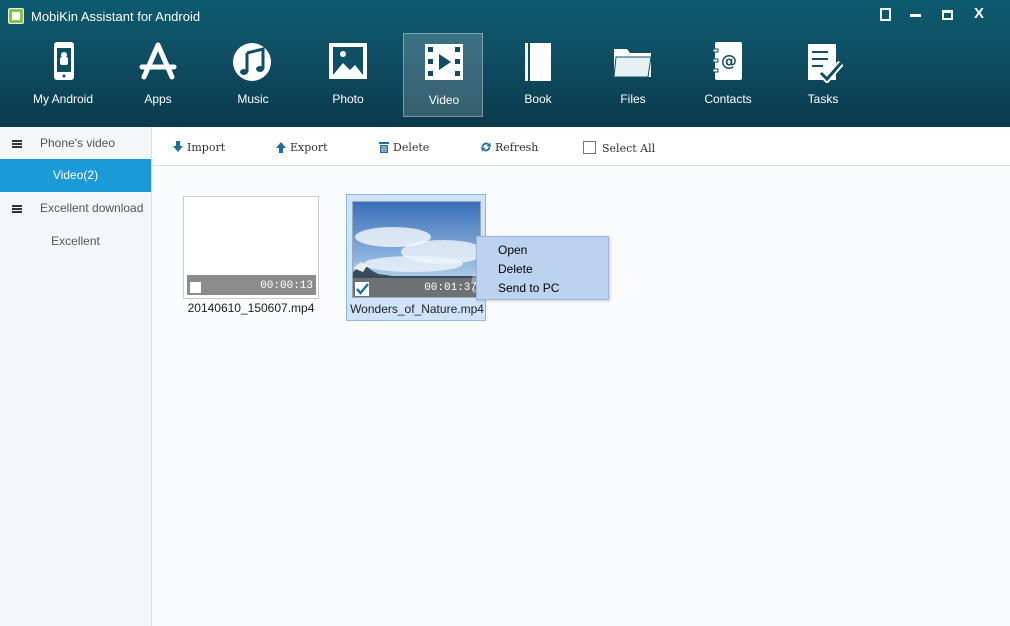 This screenshot has width=1010, height=626. I want to click on delete-label: Delete, so click(411, 147).